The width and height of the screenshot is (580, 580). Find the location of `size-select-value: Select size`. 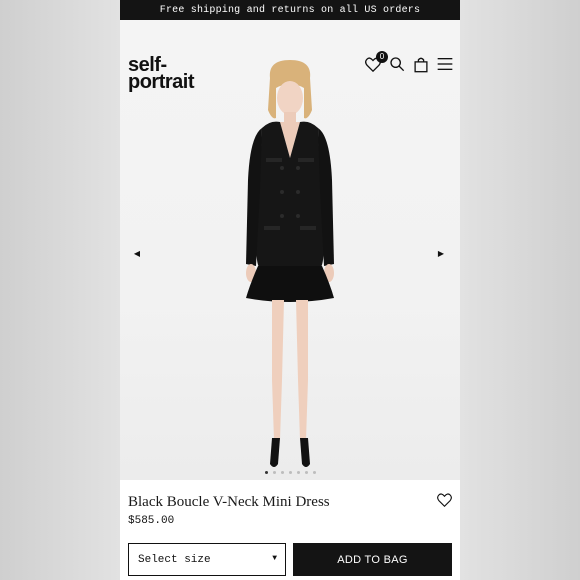

size-select-value: Select size is located at coordinates (174, 559).